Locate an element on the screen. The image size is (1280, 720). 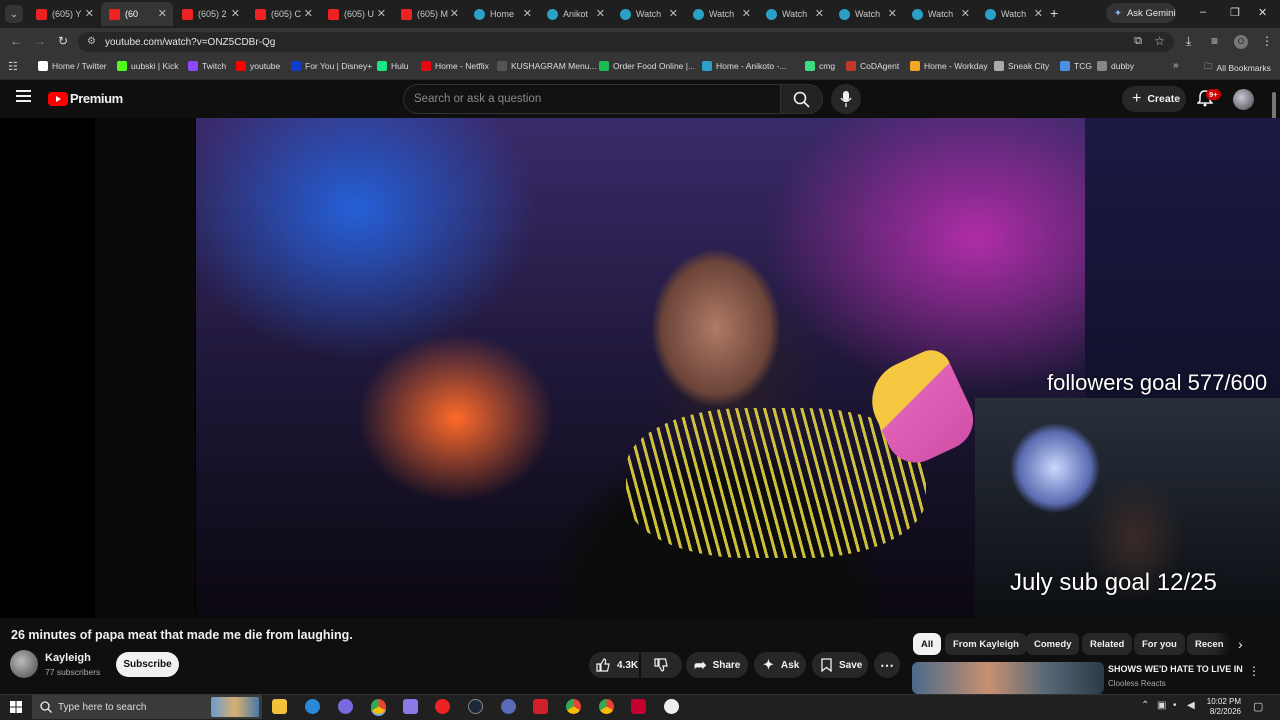
filter-chip: For you is located at coordinates (1159, 644).